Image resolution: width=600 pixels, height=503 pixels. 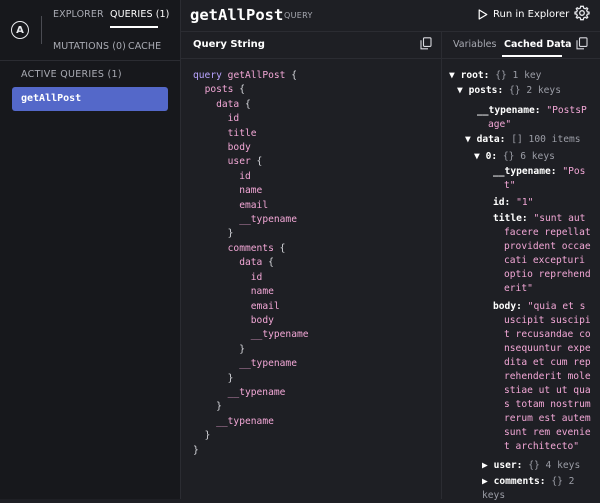 I want to click on code-line: query getAllPost {, so click(x=245, y=75).